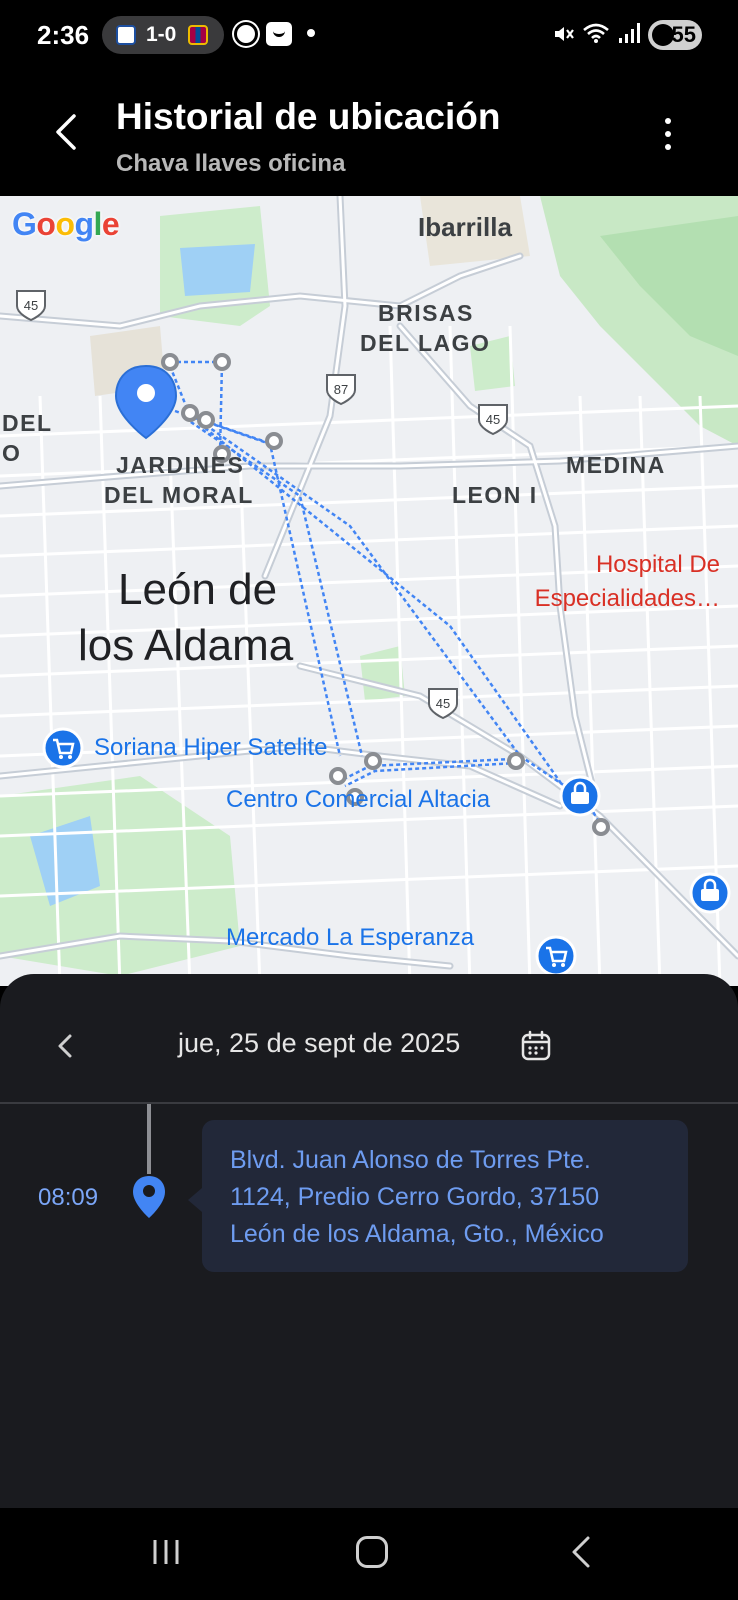  What do you see at coordinates (415, 1197) in the screenshot?
I see `address-line: 1124, Predio Cerro Gordo, 37150` at bounding box center [415, 1197].